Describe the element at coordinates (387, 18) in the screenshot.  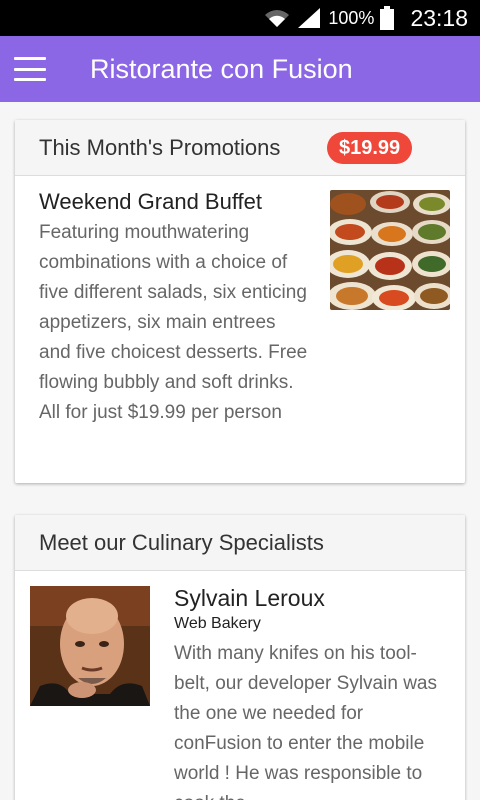
I see `battery-icon` at that location.